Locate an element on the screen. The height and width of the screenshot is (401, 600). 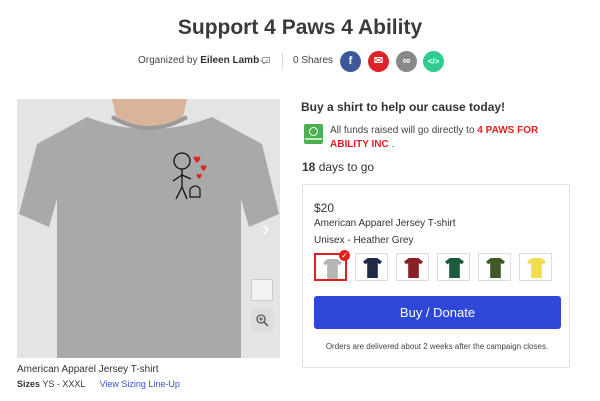
selected-check-icon: ✓ is located at coordinates (344, 255).